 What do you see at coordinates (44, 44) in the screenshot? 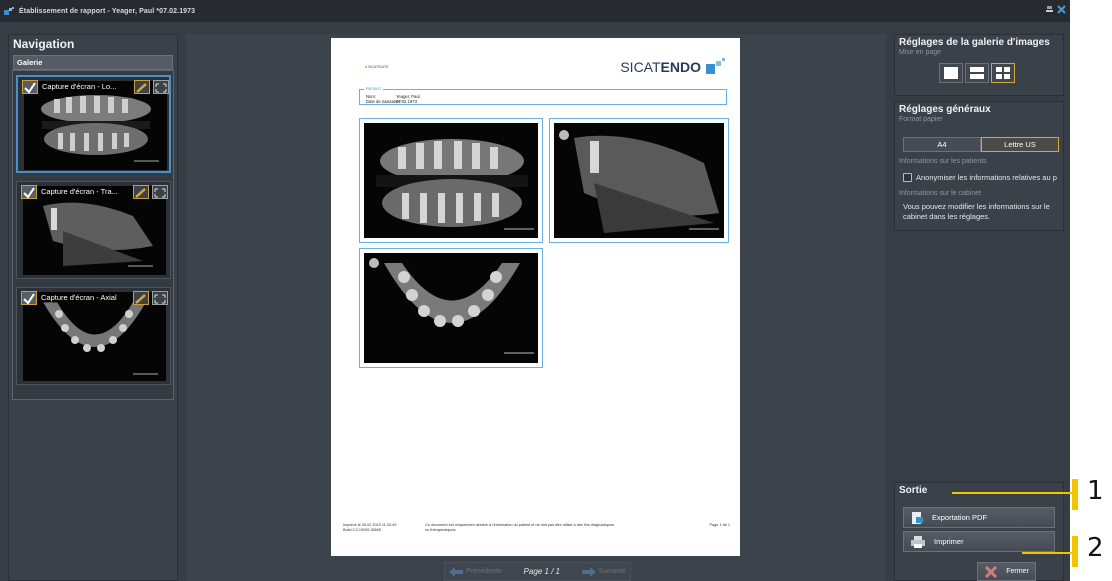
I see `navigation-title: Navigation` at bounding box center [44, 44].